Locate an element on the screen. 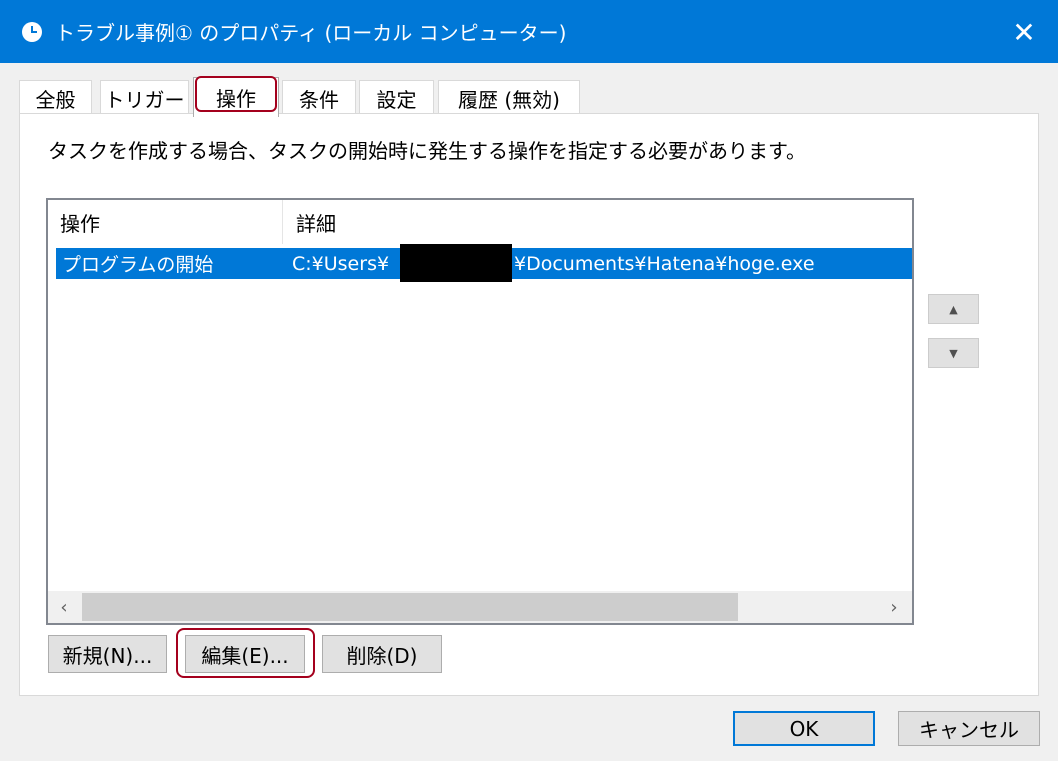 The height and width of the screenshot is (761, 1058). title-bar: トラブル事例① のプロパティ (ローカル コンピューター) ✕ is located at coordinates (529, 31).